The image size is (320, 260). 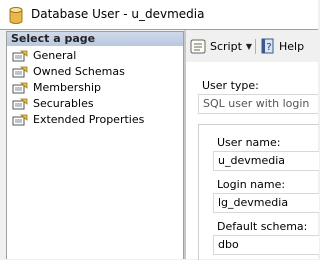 I want to click on toolbar: Script ▼ ? Help, so click(x=252, y=46).